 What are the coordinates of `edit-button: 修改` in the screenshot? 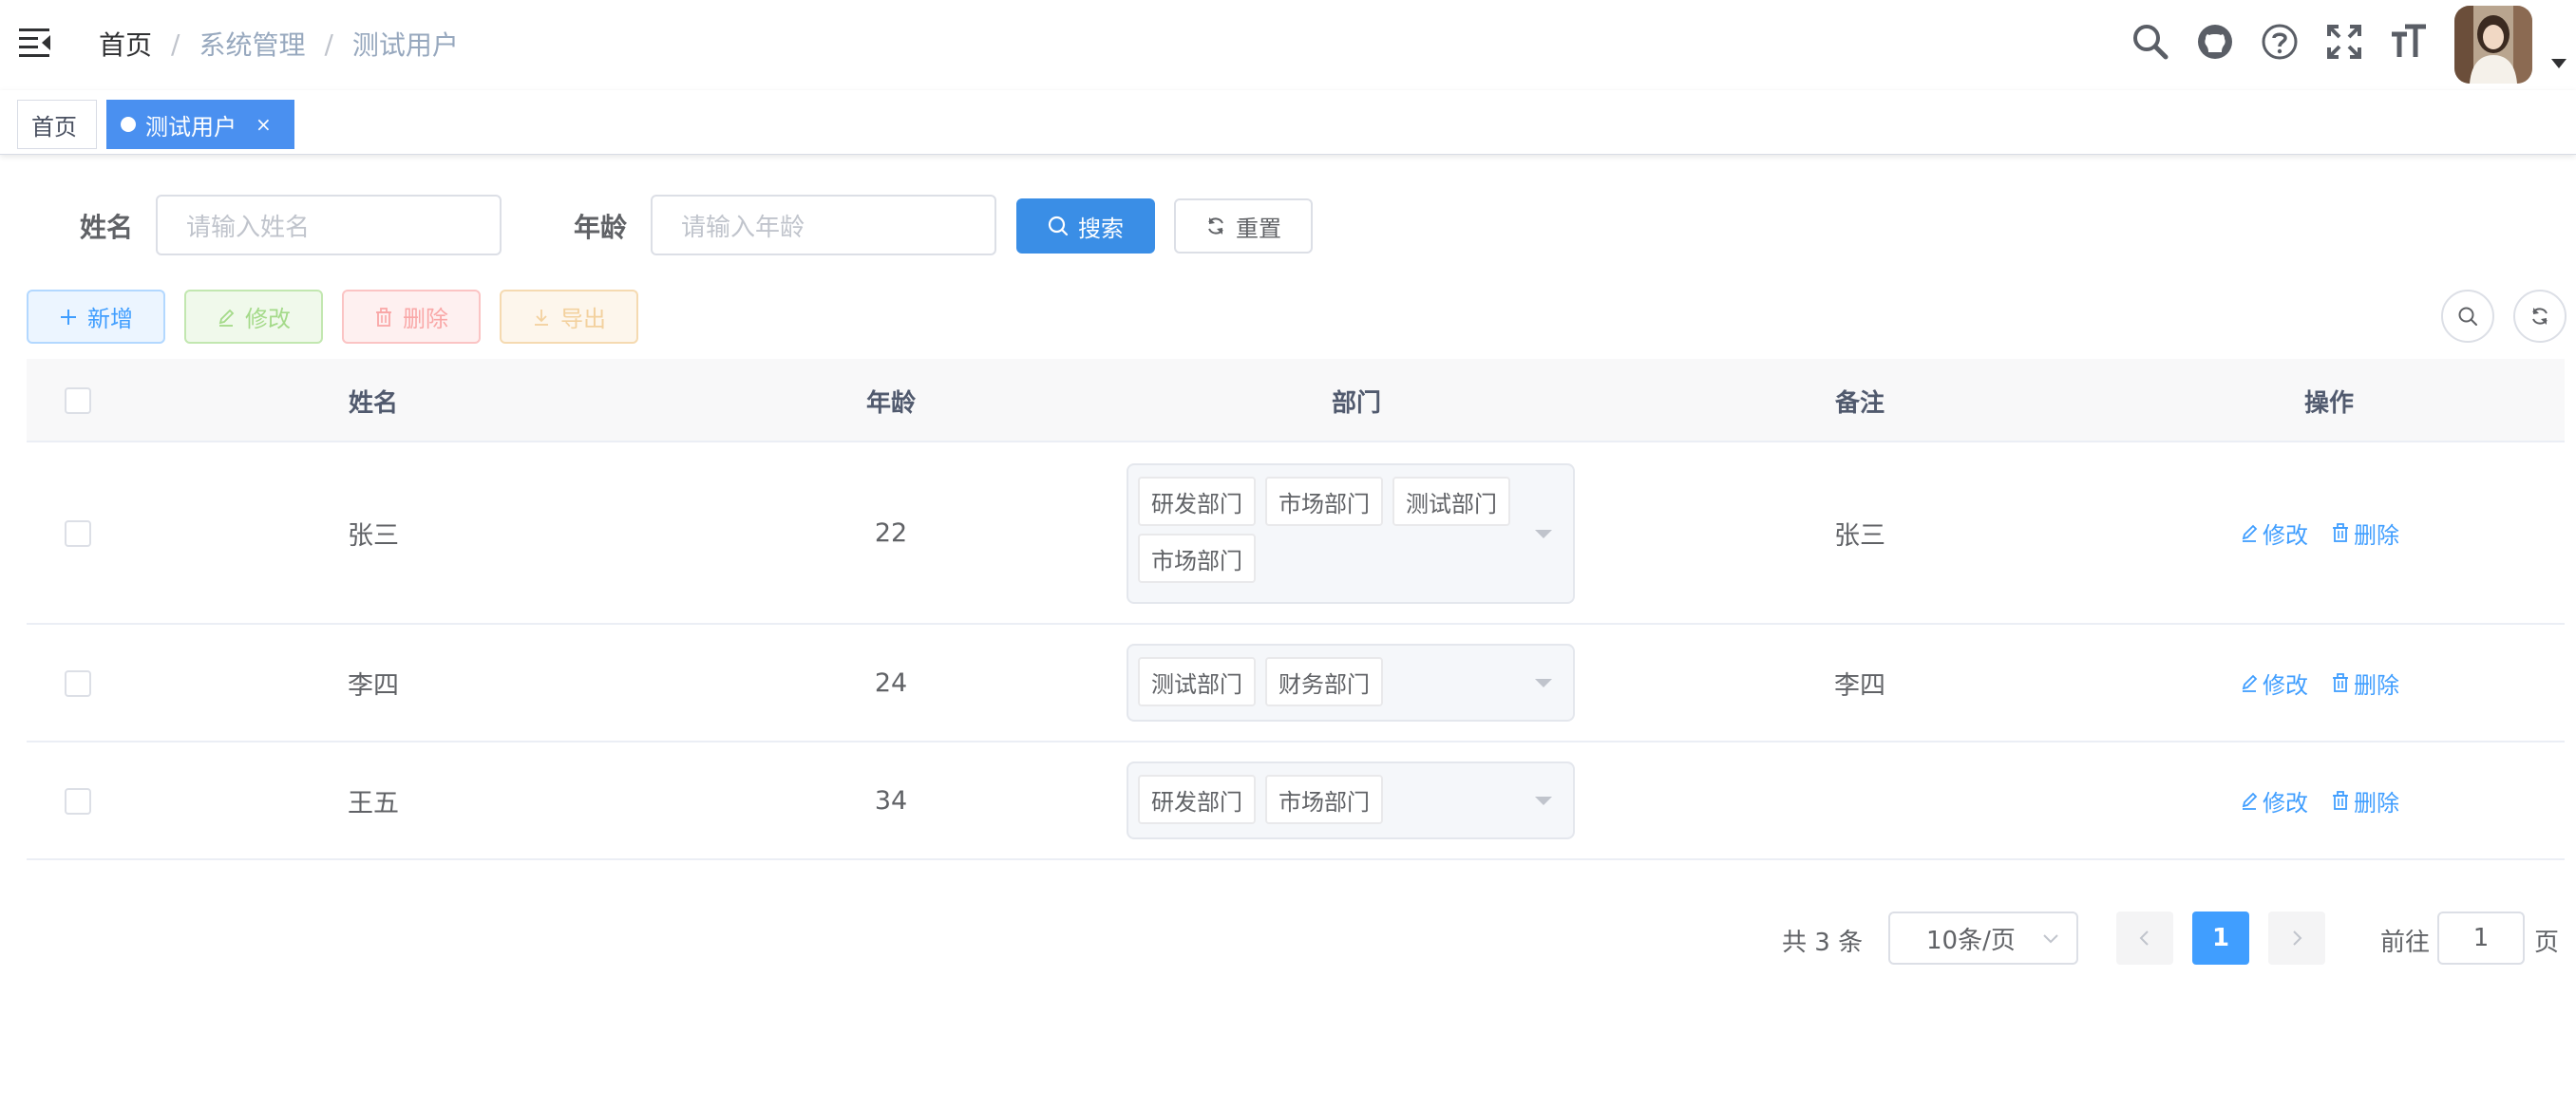 It's located at (254, 317).